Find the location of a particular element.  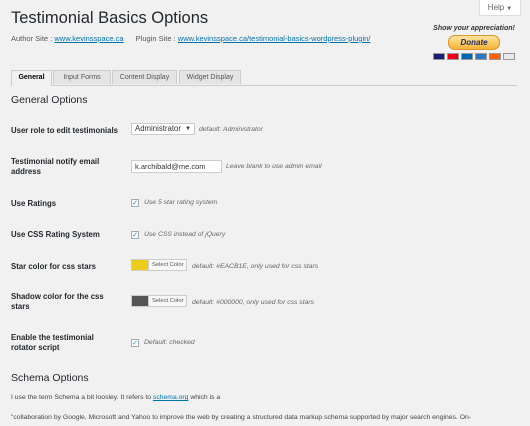

notify-email-label: Testimonial notify email address is located at coordinates (55, 166).